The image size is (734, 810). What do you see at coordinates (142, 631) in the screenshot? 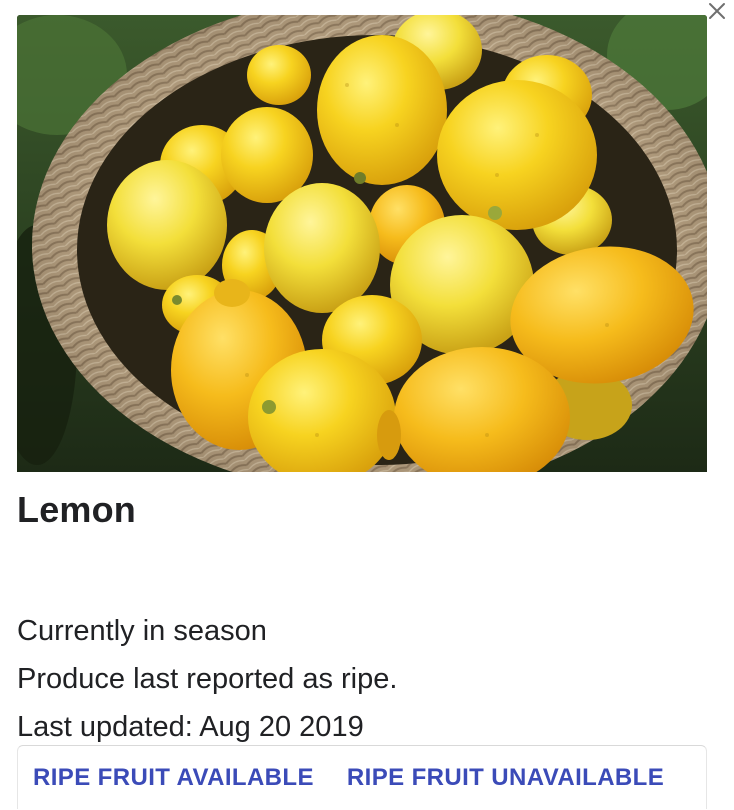
I see `season-status: Currently in season` at bounding box center [142, 631].